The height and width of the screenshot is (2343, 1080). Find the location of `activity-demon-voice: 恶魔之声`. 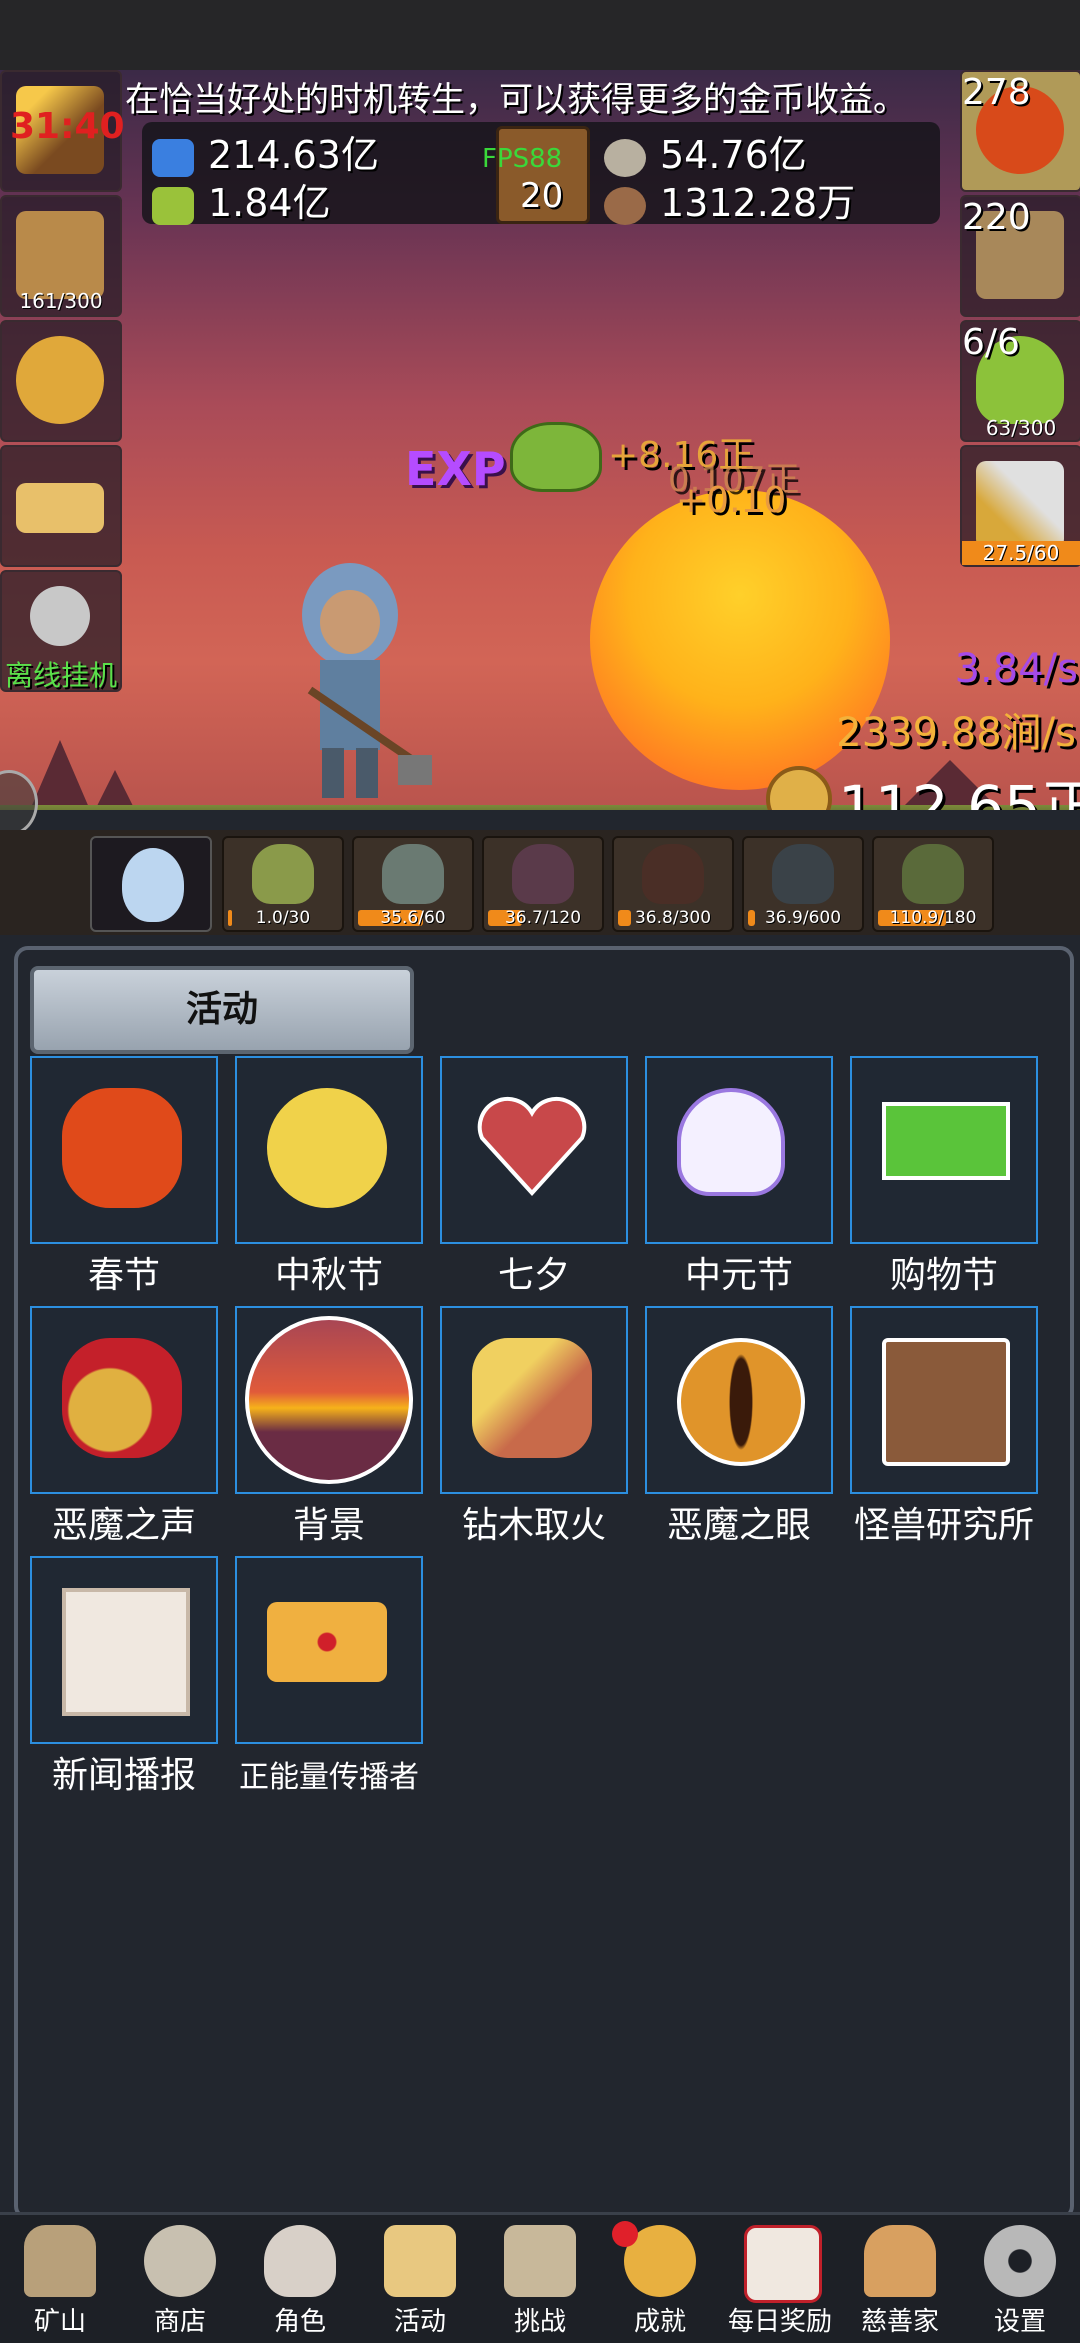

activity-demon-voice: 恶魔之声 is located at coordinates (124, 1426).